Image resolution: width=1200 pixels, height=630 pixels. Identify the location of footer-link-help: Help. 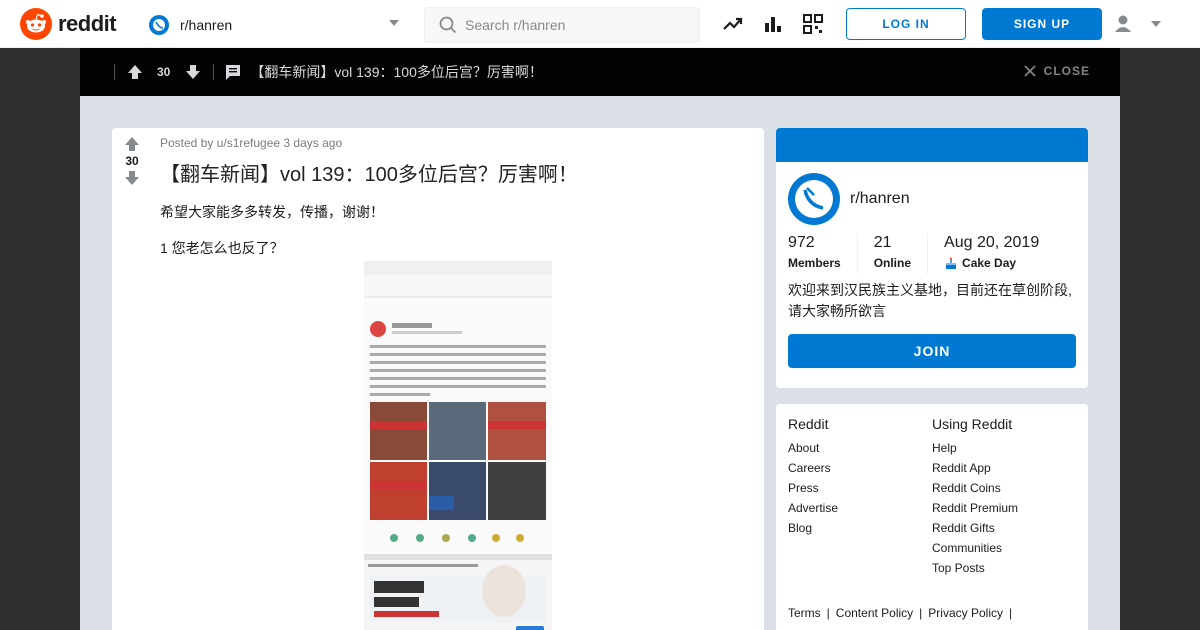
(975, 448).